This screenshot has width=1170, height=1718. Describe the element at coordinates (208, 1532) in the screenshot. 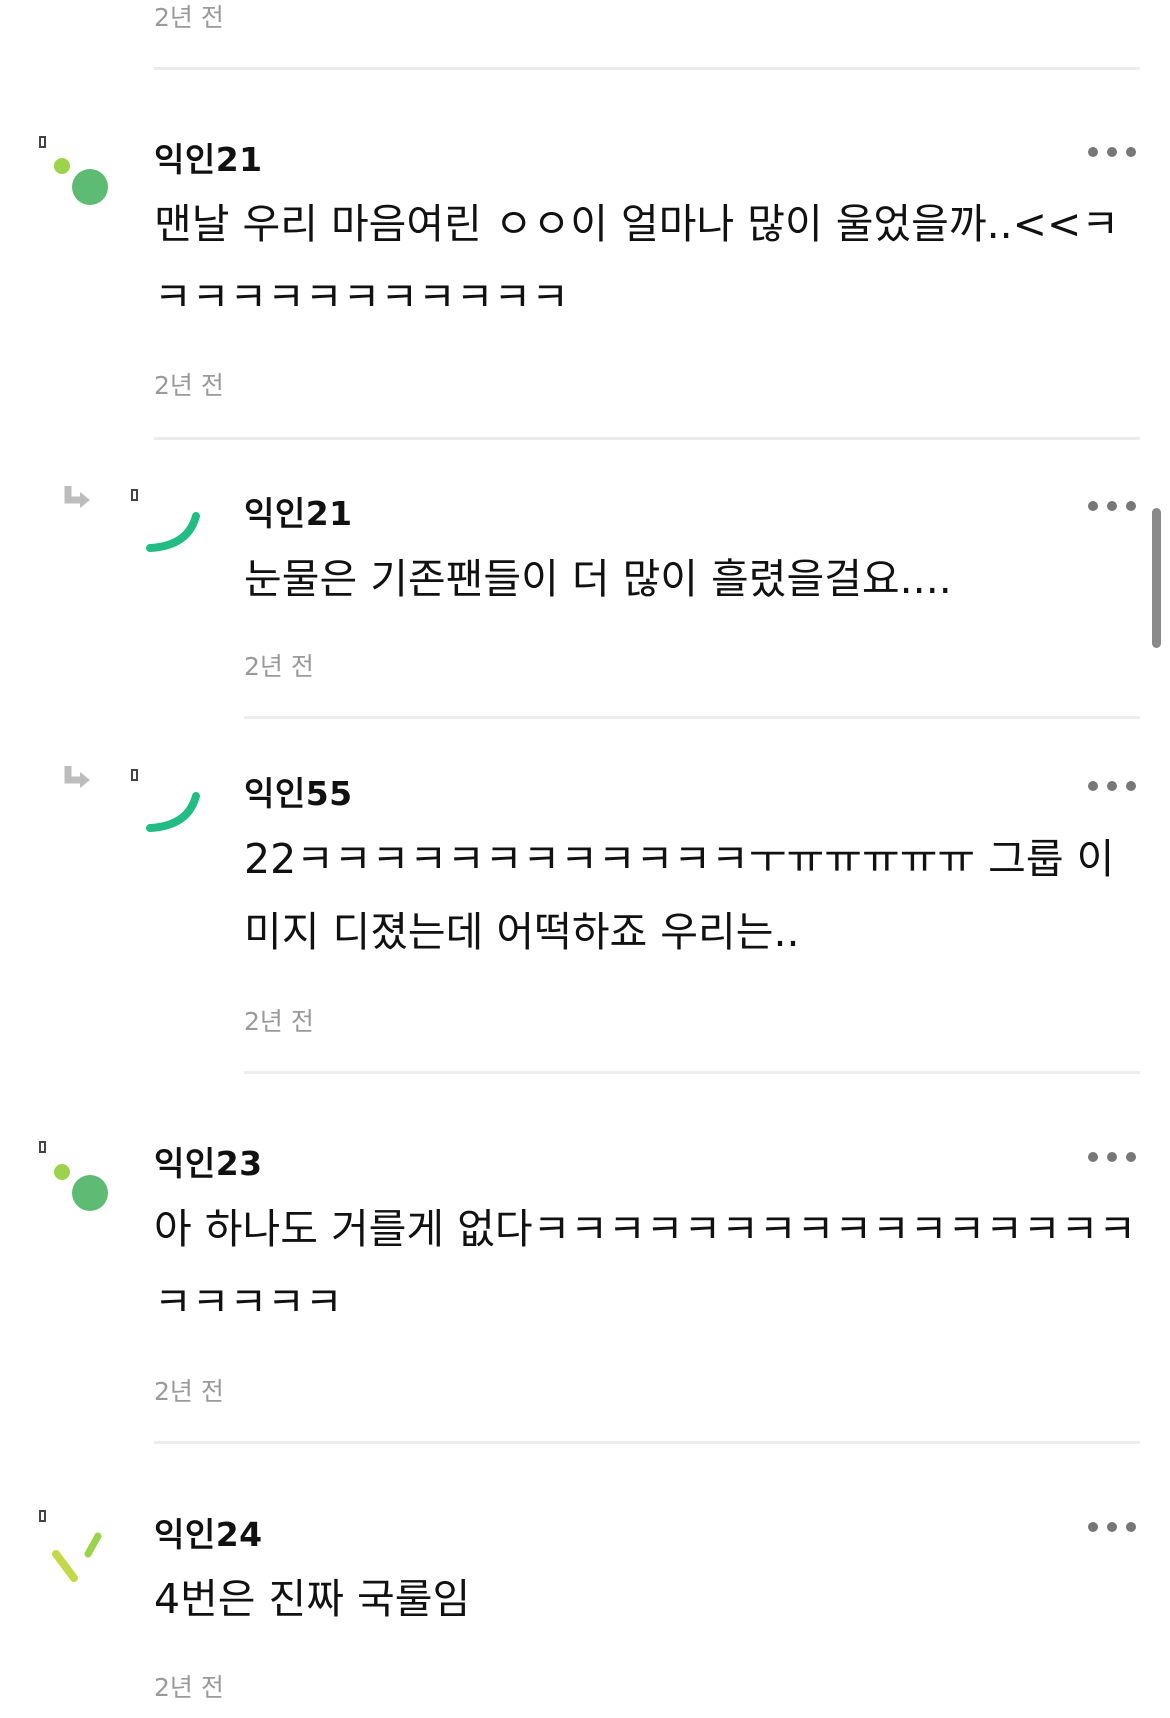

I see `comment-author: 익인24` at that location.